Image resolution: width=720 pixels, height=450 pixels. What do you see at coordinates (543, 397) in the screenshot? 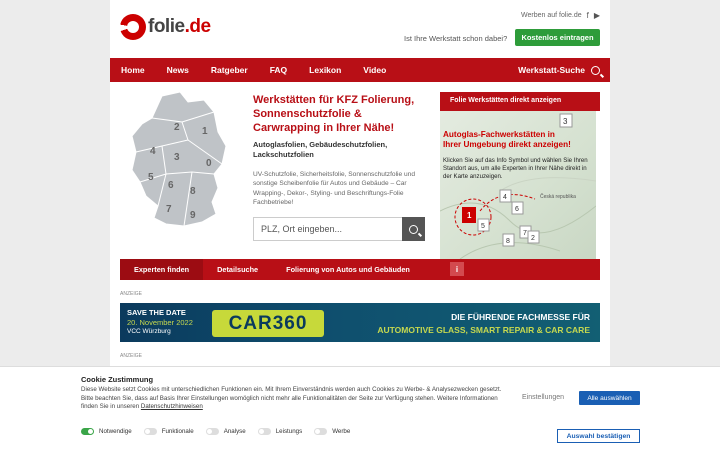
I see `cookie-settings-link: Einstellungen` at bounding box center [543, 397].